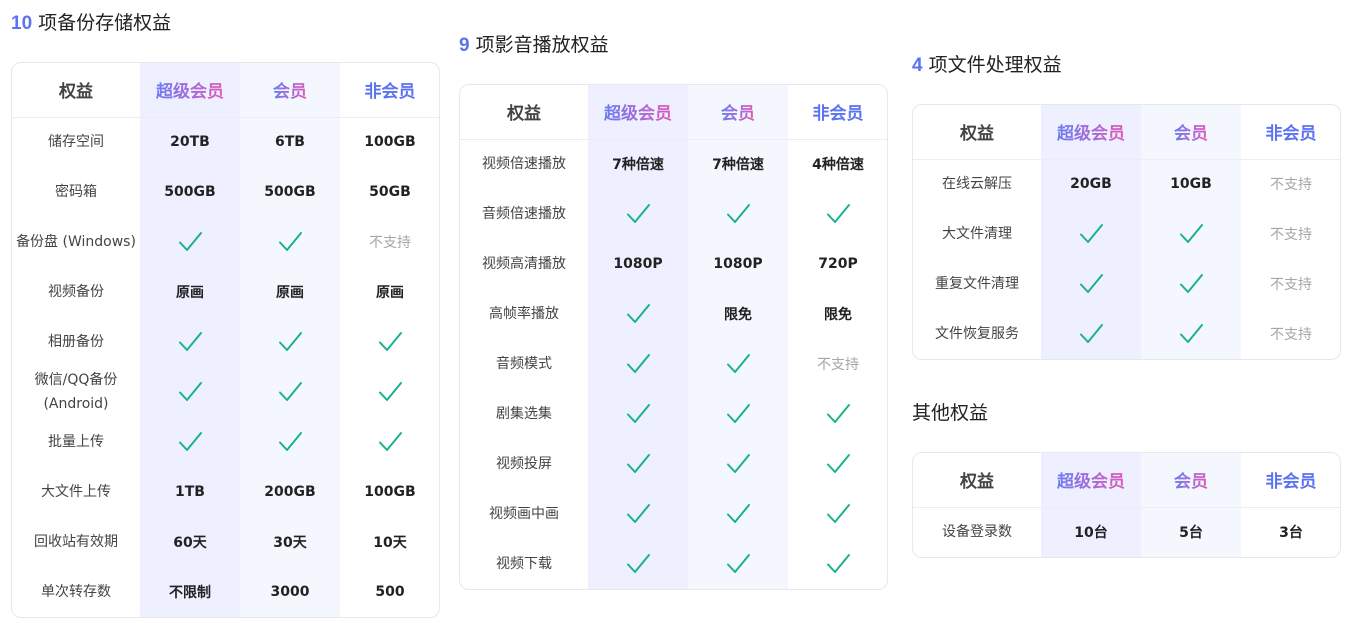  I want to click on super-member-value: 20GB, so click(1091, 184).